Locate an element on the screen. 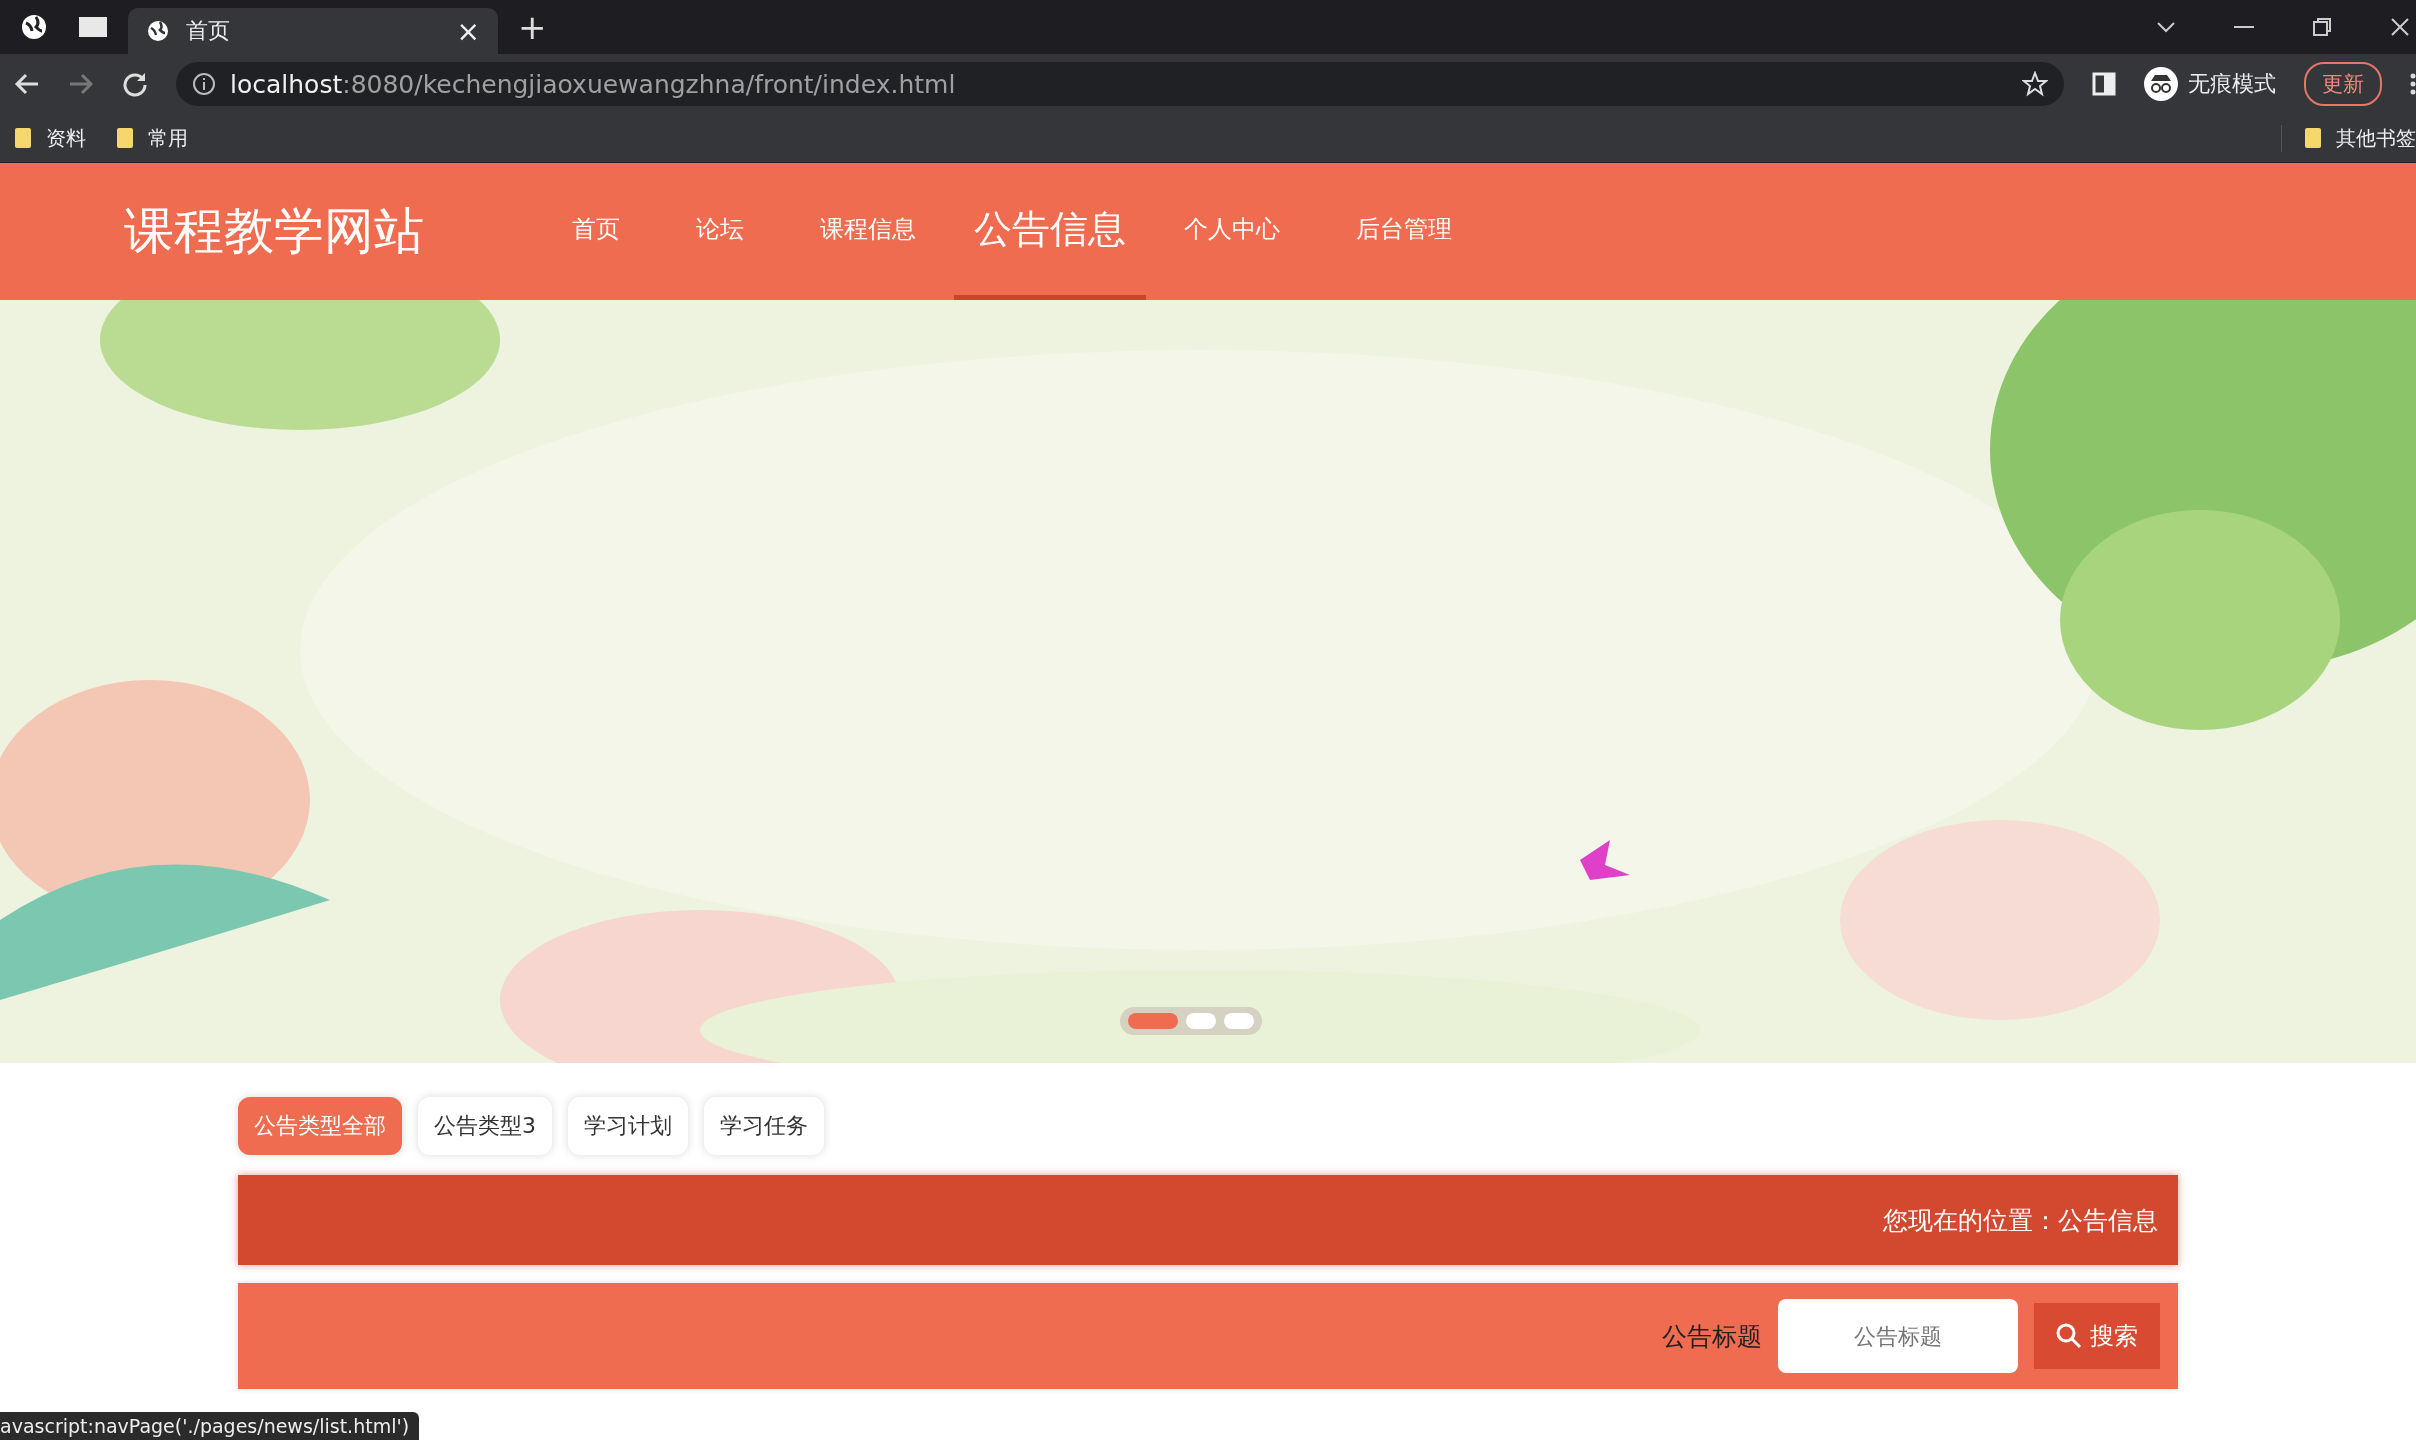 This screenshot has width=2416, height=1440. side-panel-icon is located at coordinates (2104, 84).